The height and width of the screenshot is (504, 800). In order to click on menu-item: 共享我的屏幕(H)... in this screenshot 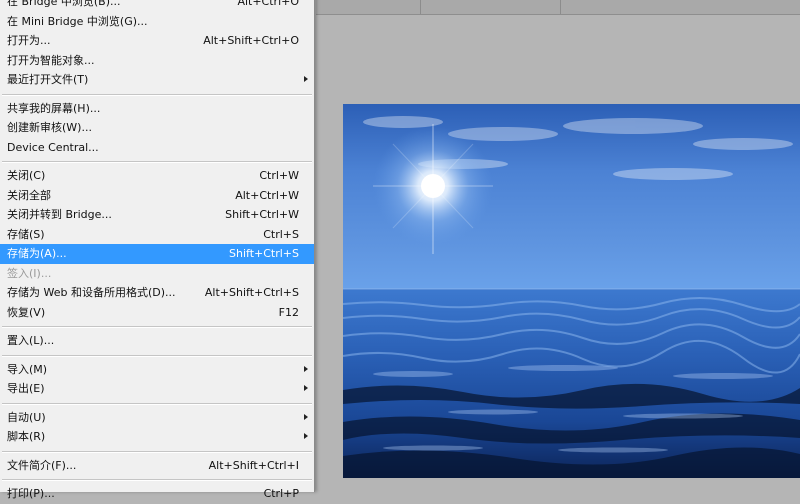, I will do `click(157, 109)`.